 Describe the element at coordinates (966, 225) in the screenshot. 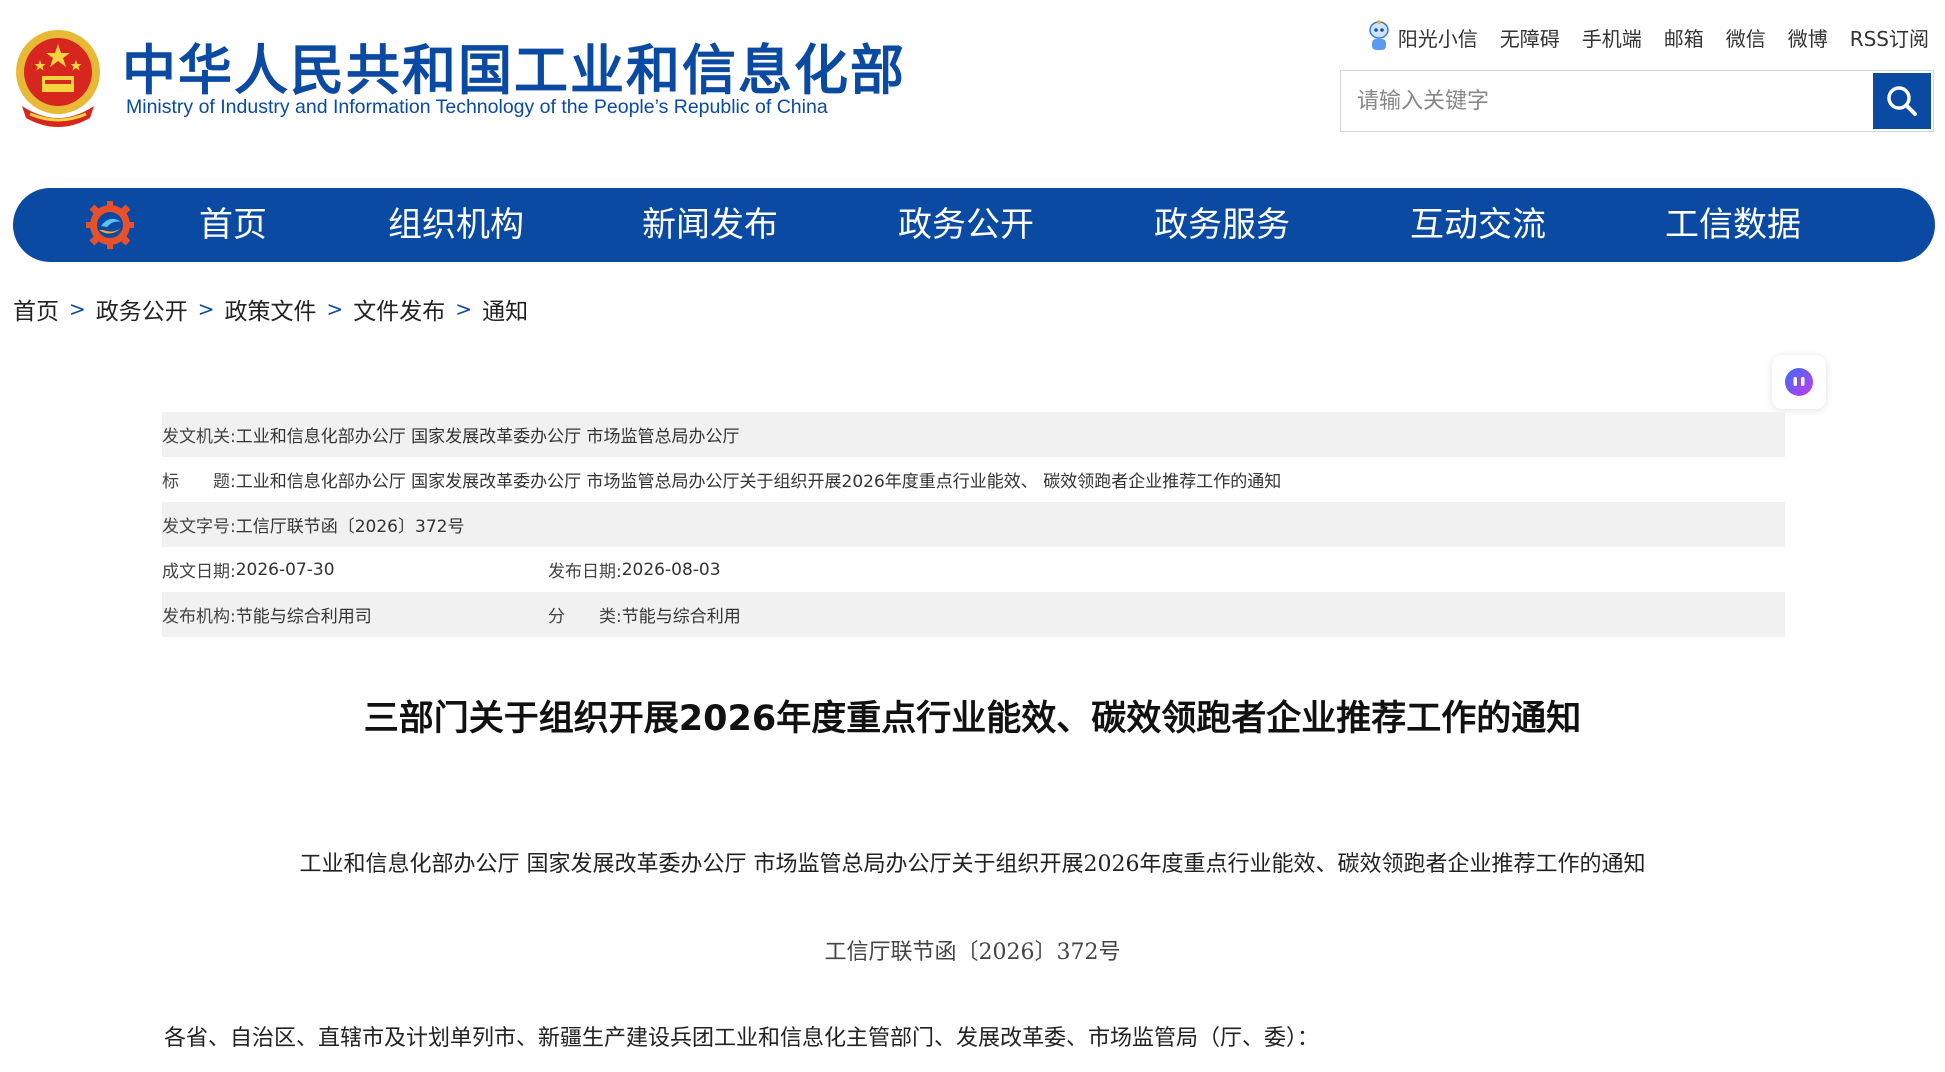

I see `nav-item-government-affairs: 政务公开` at that location.